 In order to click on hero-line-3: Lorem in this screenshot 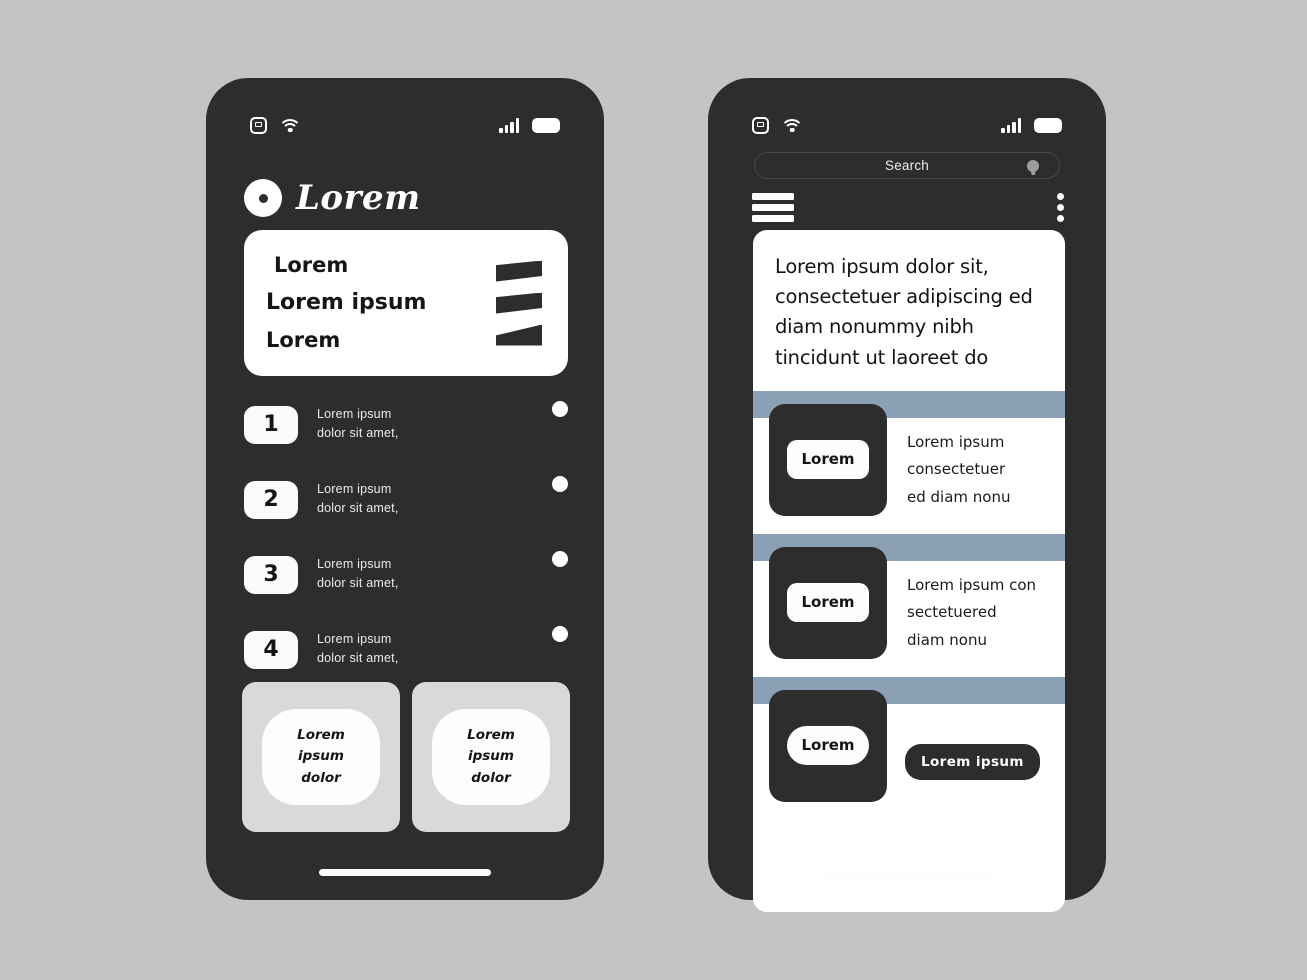, I will do `click(303, 340)`.